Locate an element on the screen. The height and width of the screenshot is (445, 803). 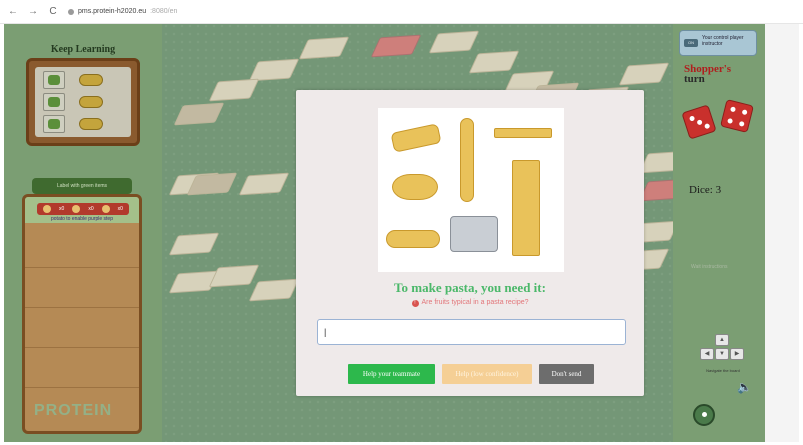
turn-label: turn is located at coordinates (694, 79).